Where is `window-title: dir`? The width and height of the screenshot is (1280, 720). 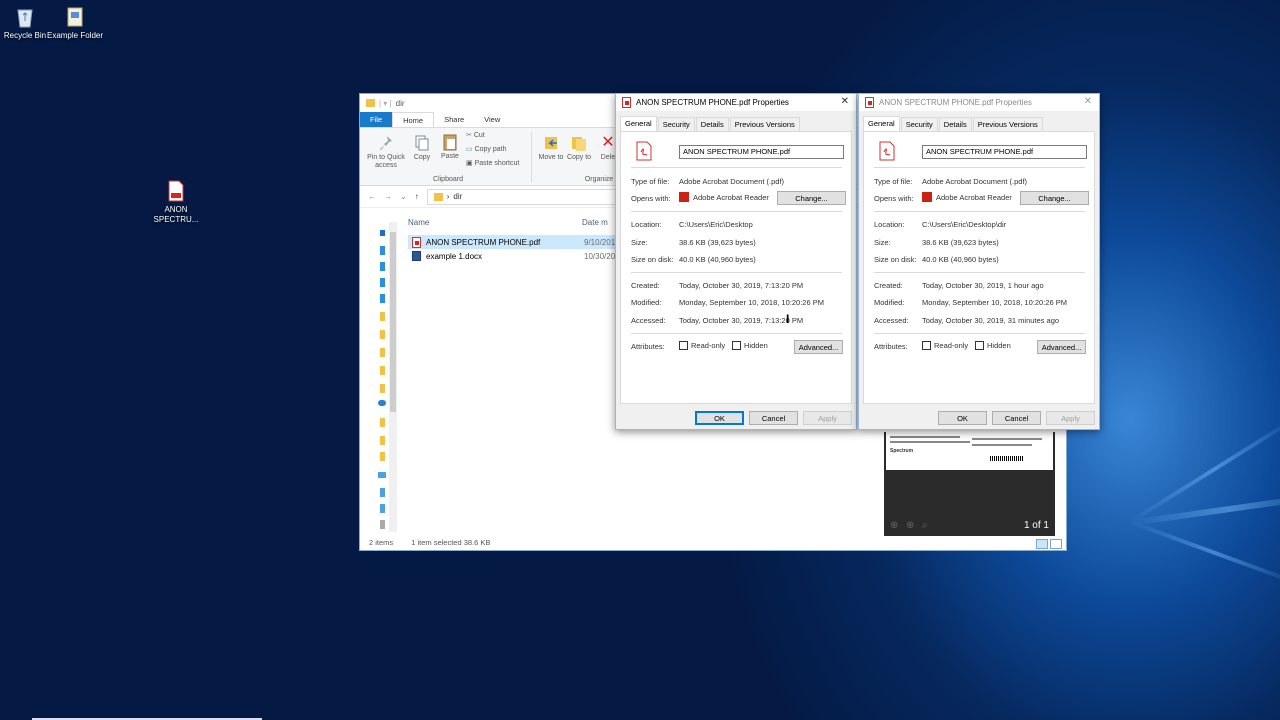 window-title: dir is located at coordinates (400, 103).